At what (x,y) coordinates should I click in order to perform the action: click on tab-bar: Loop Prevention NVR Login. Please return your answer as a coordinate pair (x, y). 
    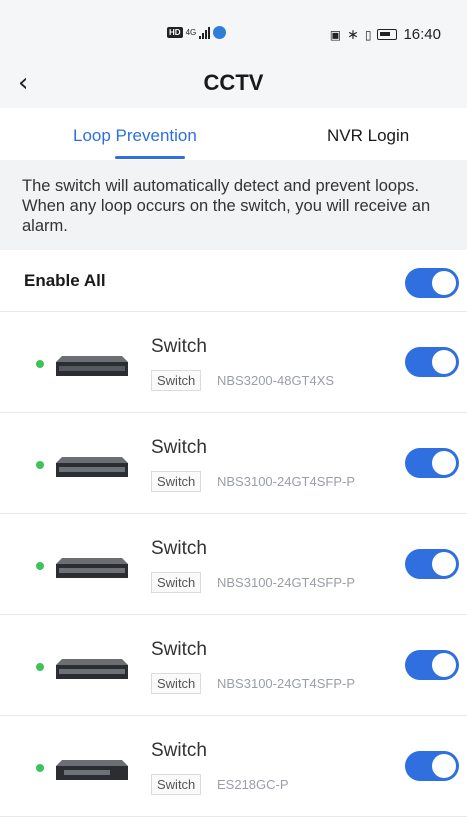
    Looking at the image, I should click on (233, 134).